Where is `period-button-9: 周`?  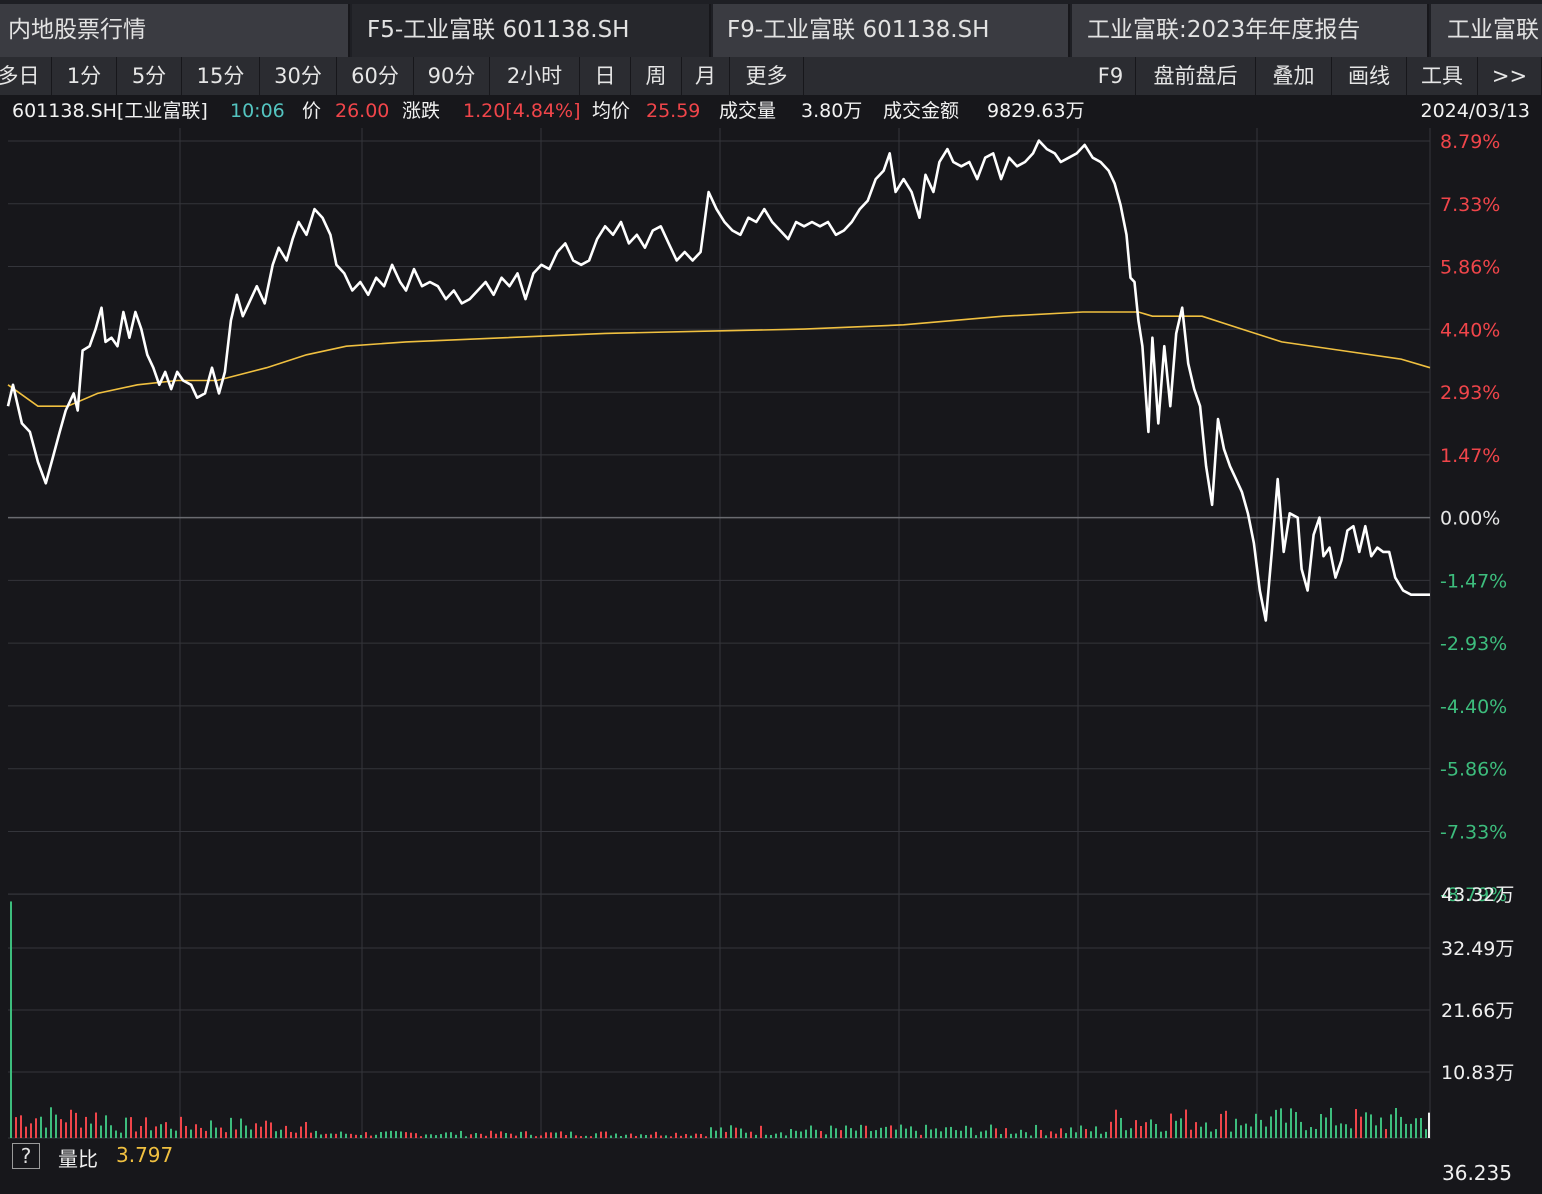 period-button-9: 周 is located at coordinates (656, 76).